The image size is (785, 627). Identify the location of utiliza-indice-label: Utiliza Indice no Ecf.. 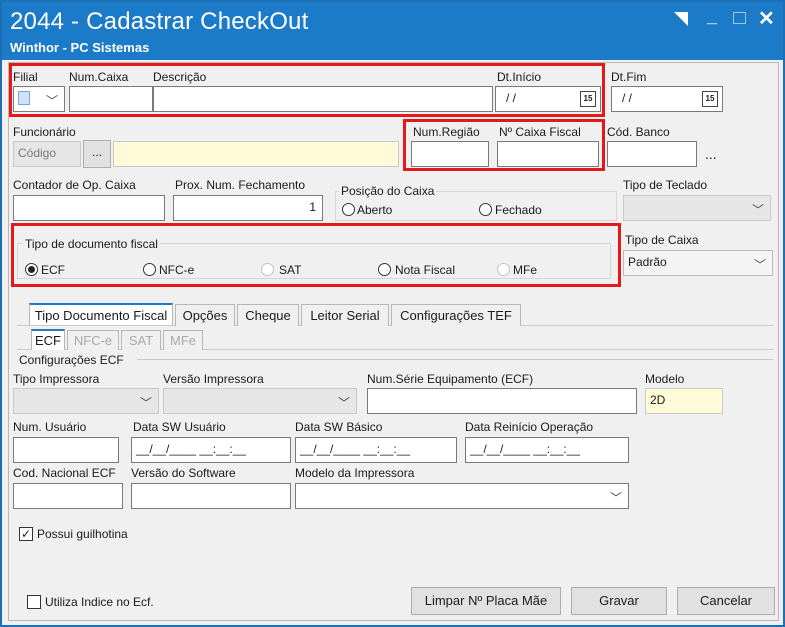
(99, 602).